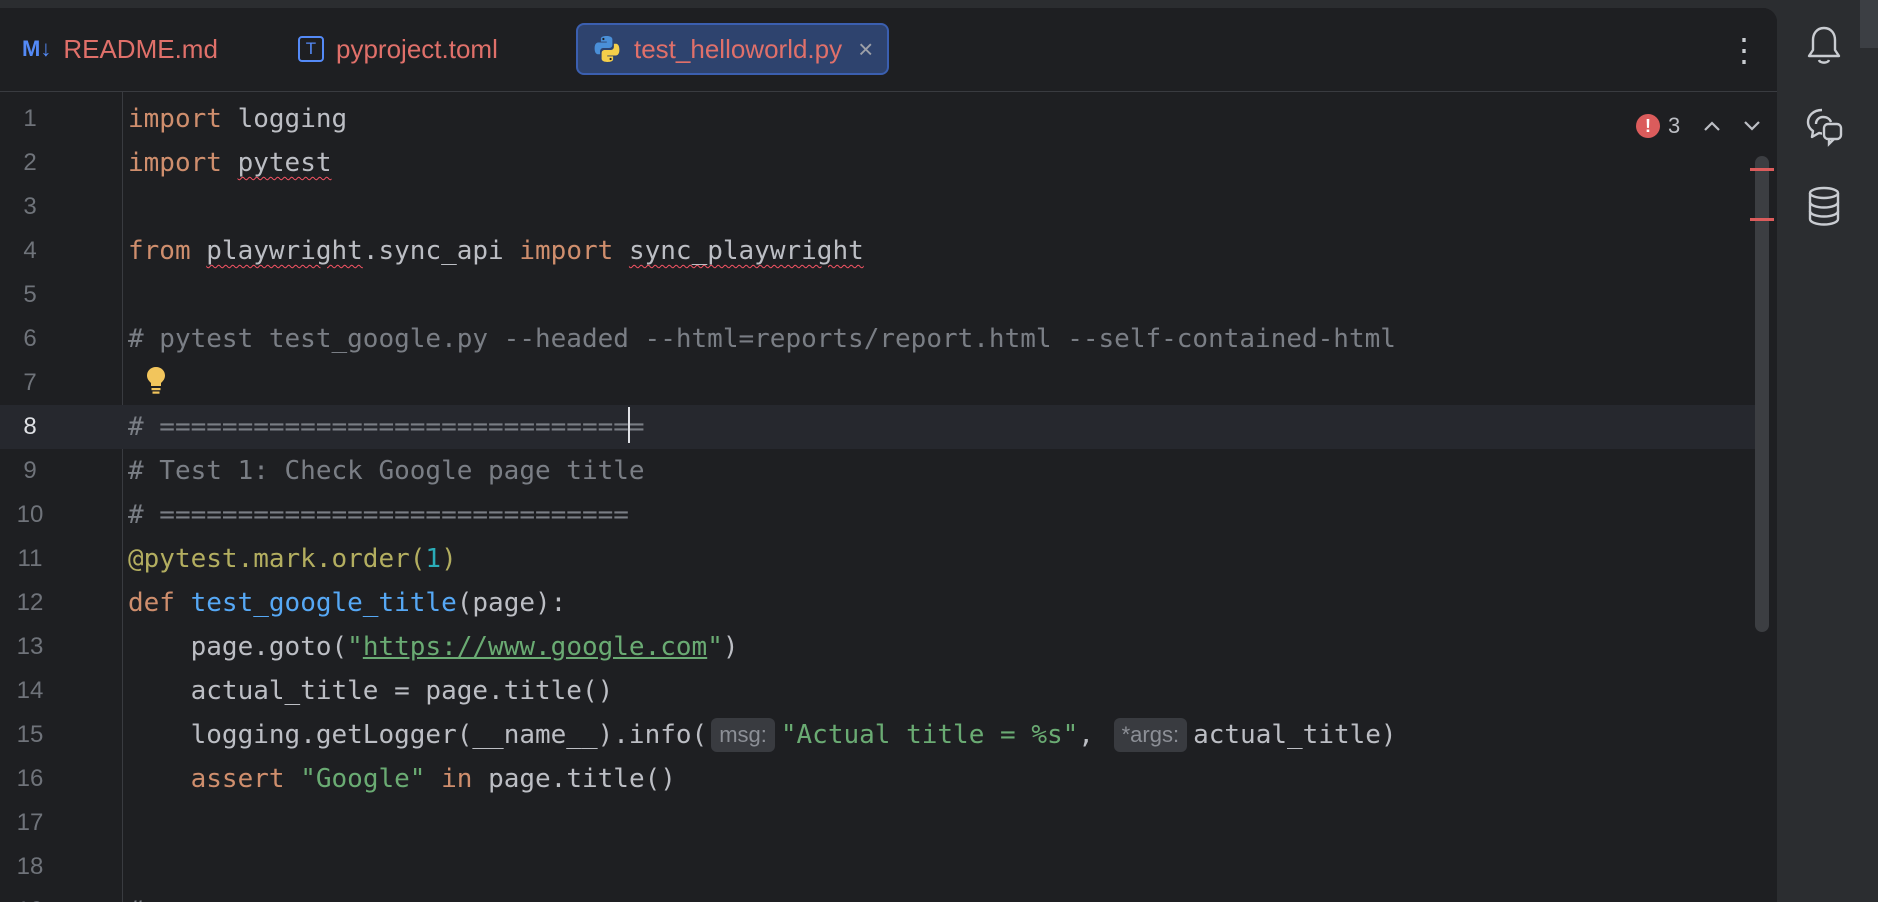  I want to click on code-line: @pytest.mark.order(1), so click(292, 559).